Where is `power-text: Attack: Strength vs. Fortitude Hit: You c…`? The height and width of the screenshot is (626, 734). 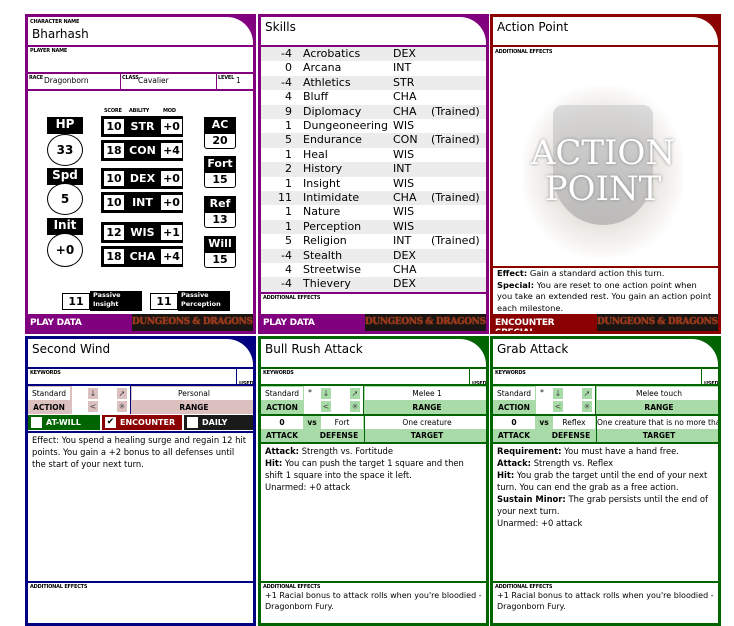
power-text: Attack: Strength vs. Fortitude Hit: You c… is located at coordinates (373, 469).